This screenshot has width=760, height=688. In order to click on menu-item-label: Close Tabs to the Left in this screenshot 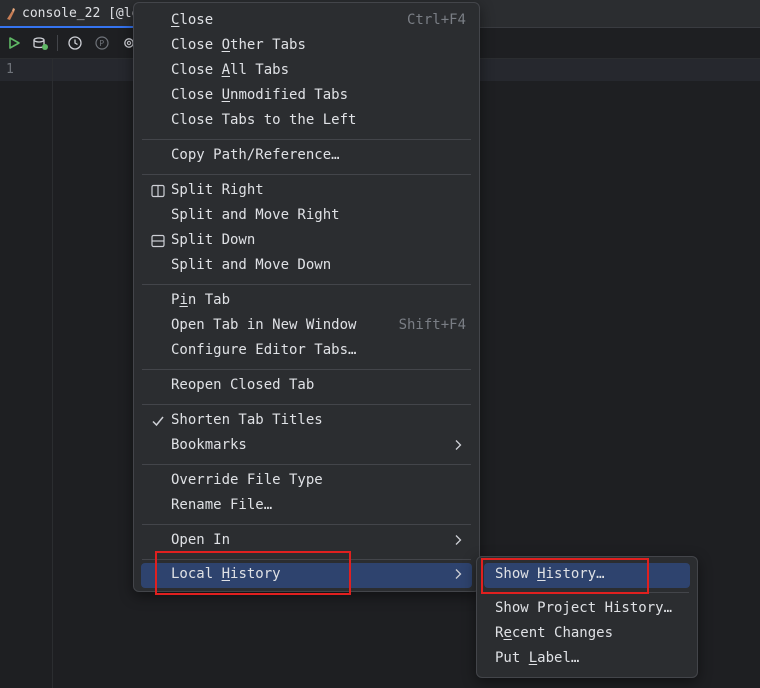, I will do `click(264, 120)`.